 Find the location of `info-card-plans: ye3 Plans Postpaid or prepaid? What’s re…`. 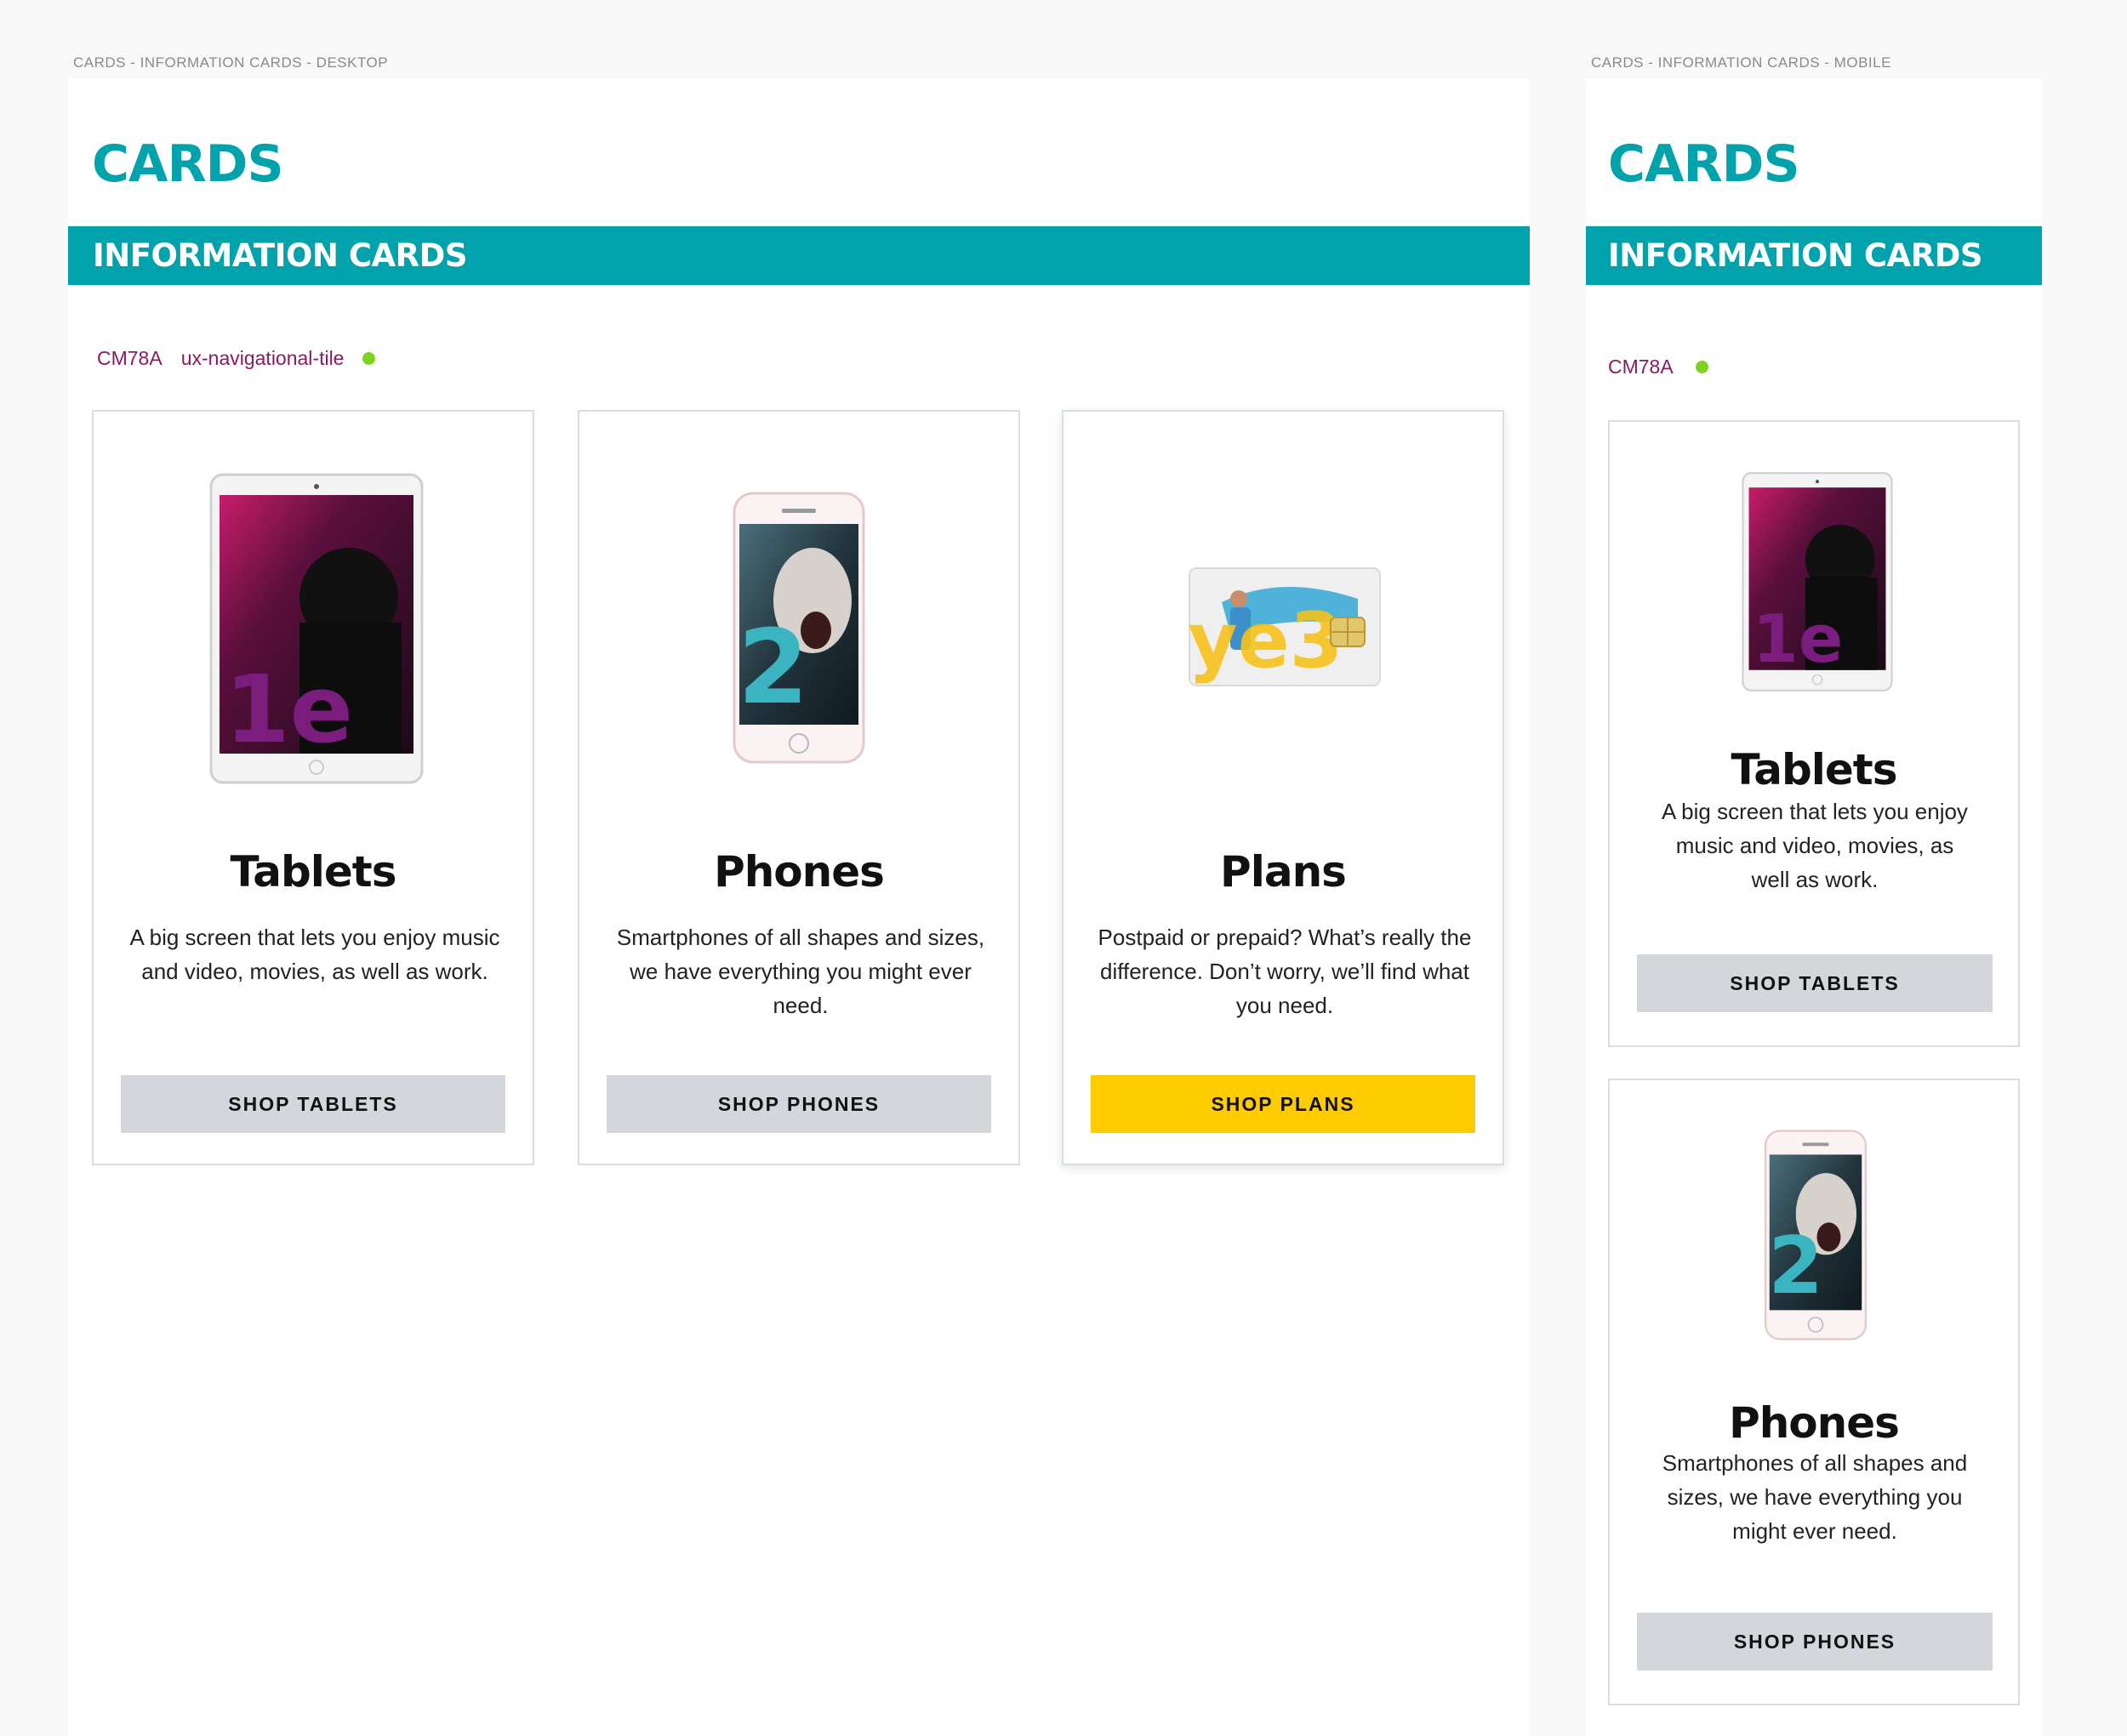

info-card-plans: ye3 Plans Postpaid or prepaid? What’s re… is located at coordinates (1283, 787).